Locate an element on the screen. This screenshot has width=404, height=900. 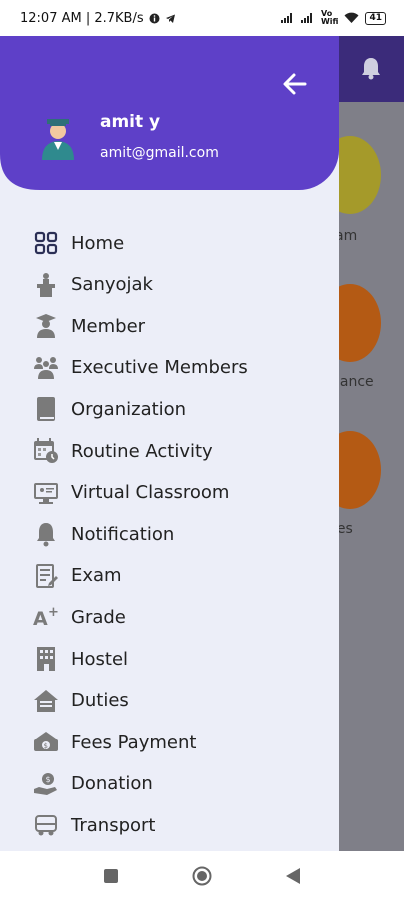
menu-item-routine-activity: Routine Activity is located at coordinates (177, 451).